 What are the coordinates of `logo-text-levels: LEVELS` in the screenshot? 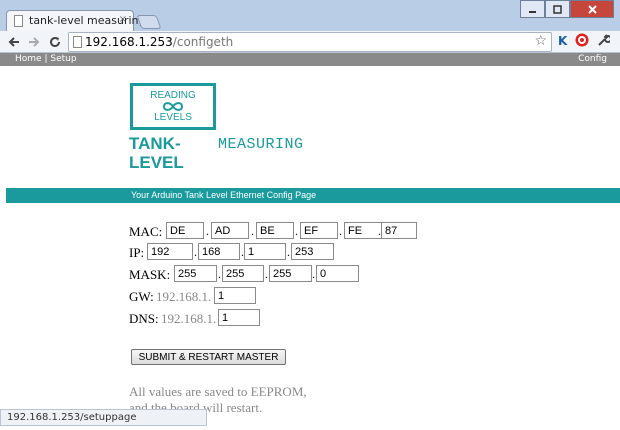 It's located at (173, 117).